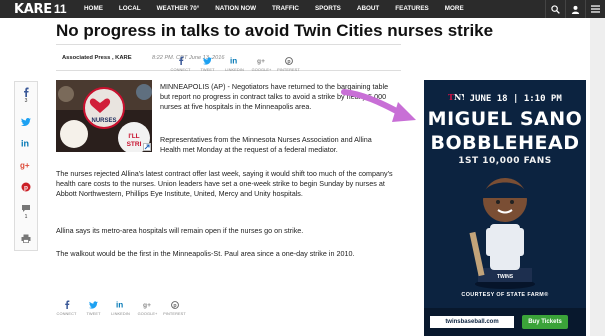  I want to click on share-twitter-top: TWEET, so click(207, 64).